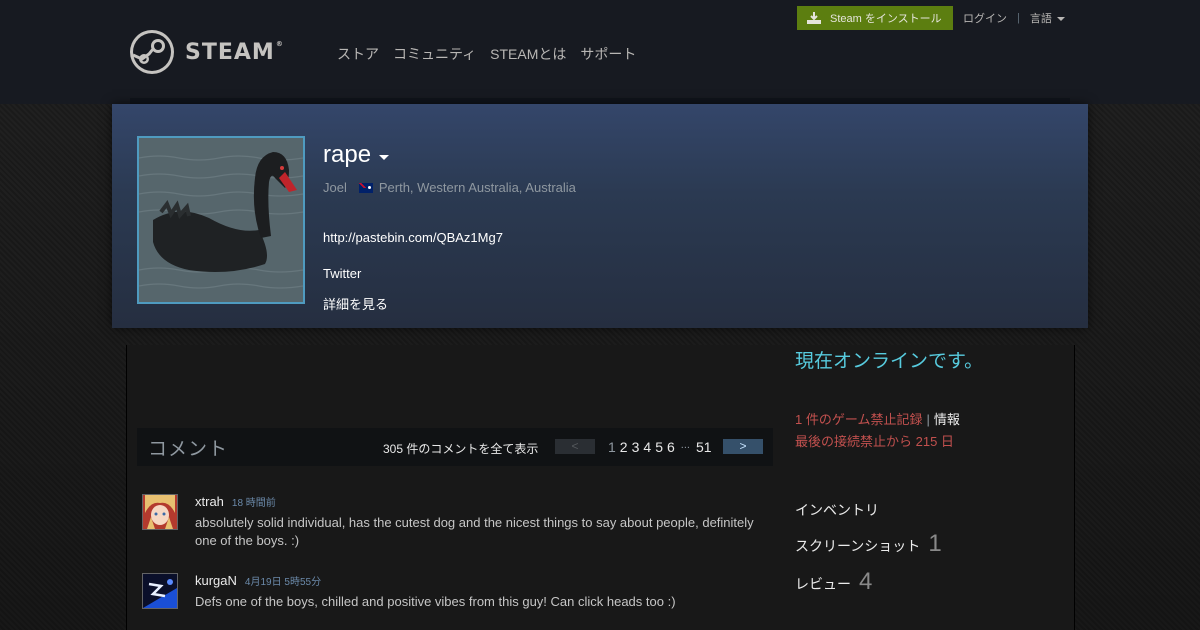 This screenshot has width=1200, height=630. I want to click on pagination-pages: 1 2 3 4 5 6 ... 51, so click(660, 447).